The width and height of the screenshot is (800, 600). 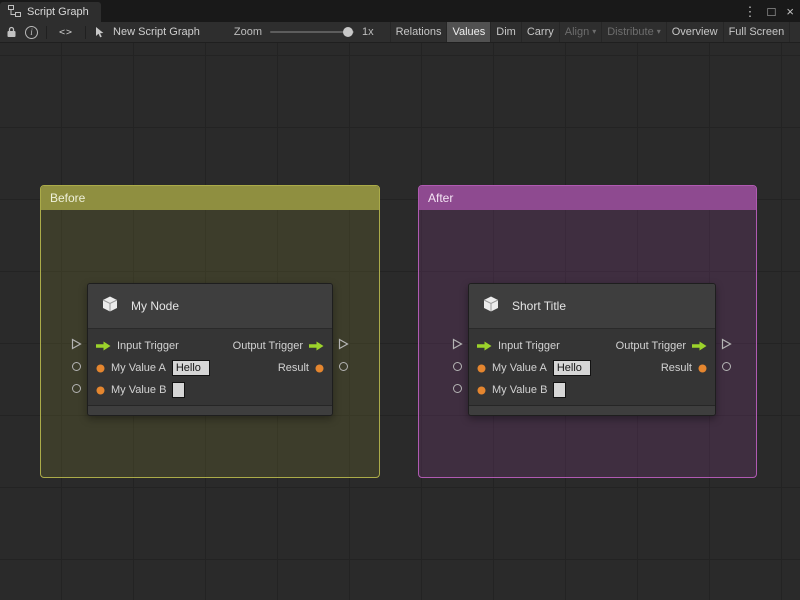 I want to click on script-graph-icon, so click(x=14, y=12).